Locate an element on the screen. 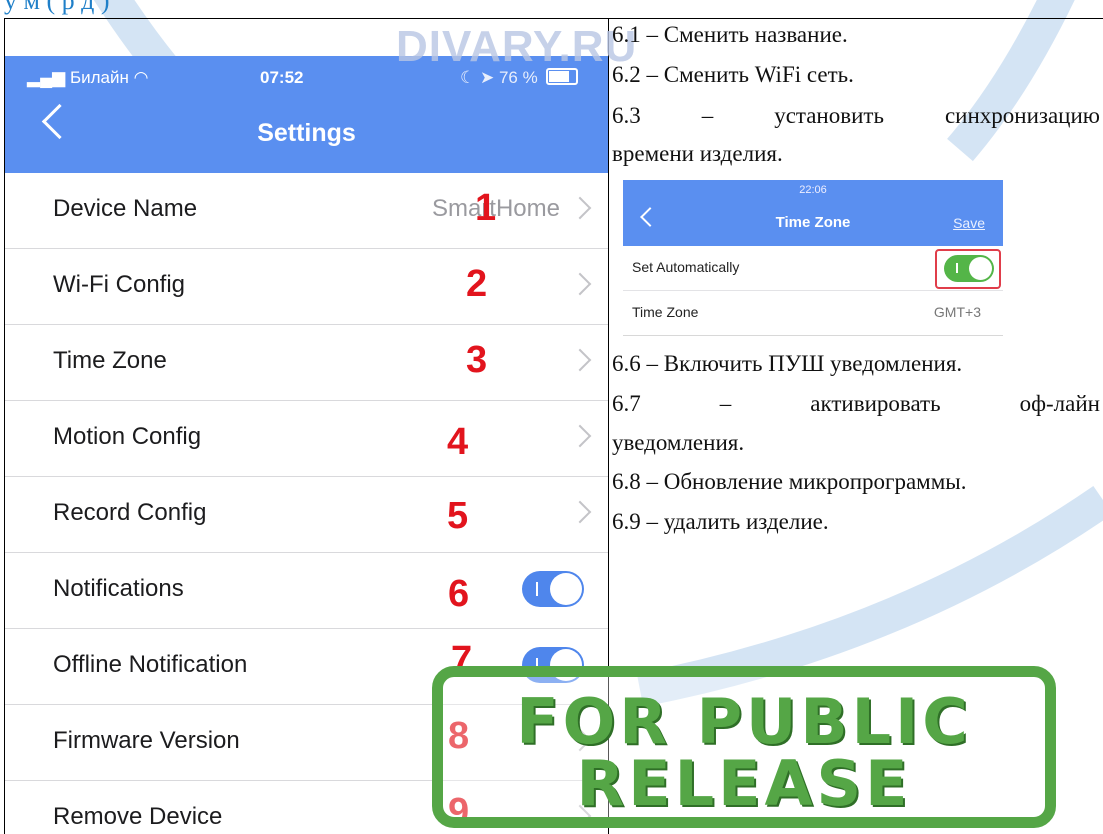 This screenshot has width=1103, height=834. doc-line: 6.1 – Сменить название. is located at coordinates (730, 34).